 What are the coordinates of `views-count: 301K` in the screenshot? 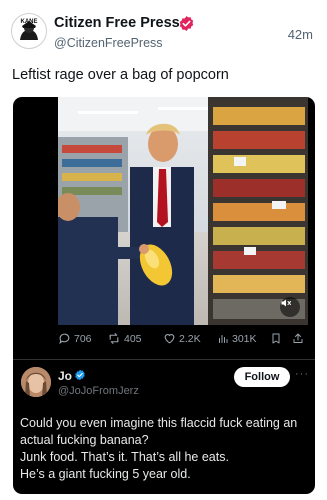 It's located at (244, 338).